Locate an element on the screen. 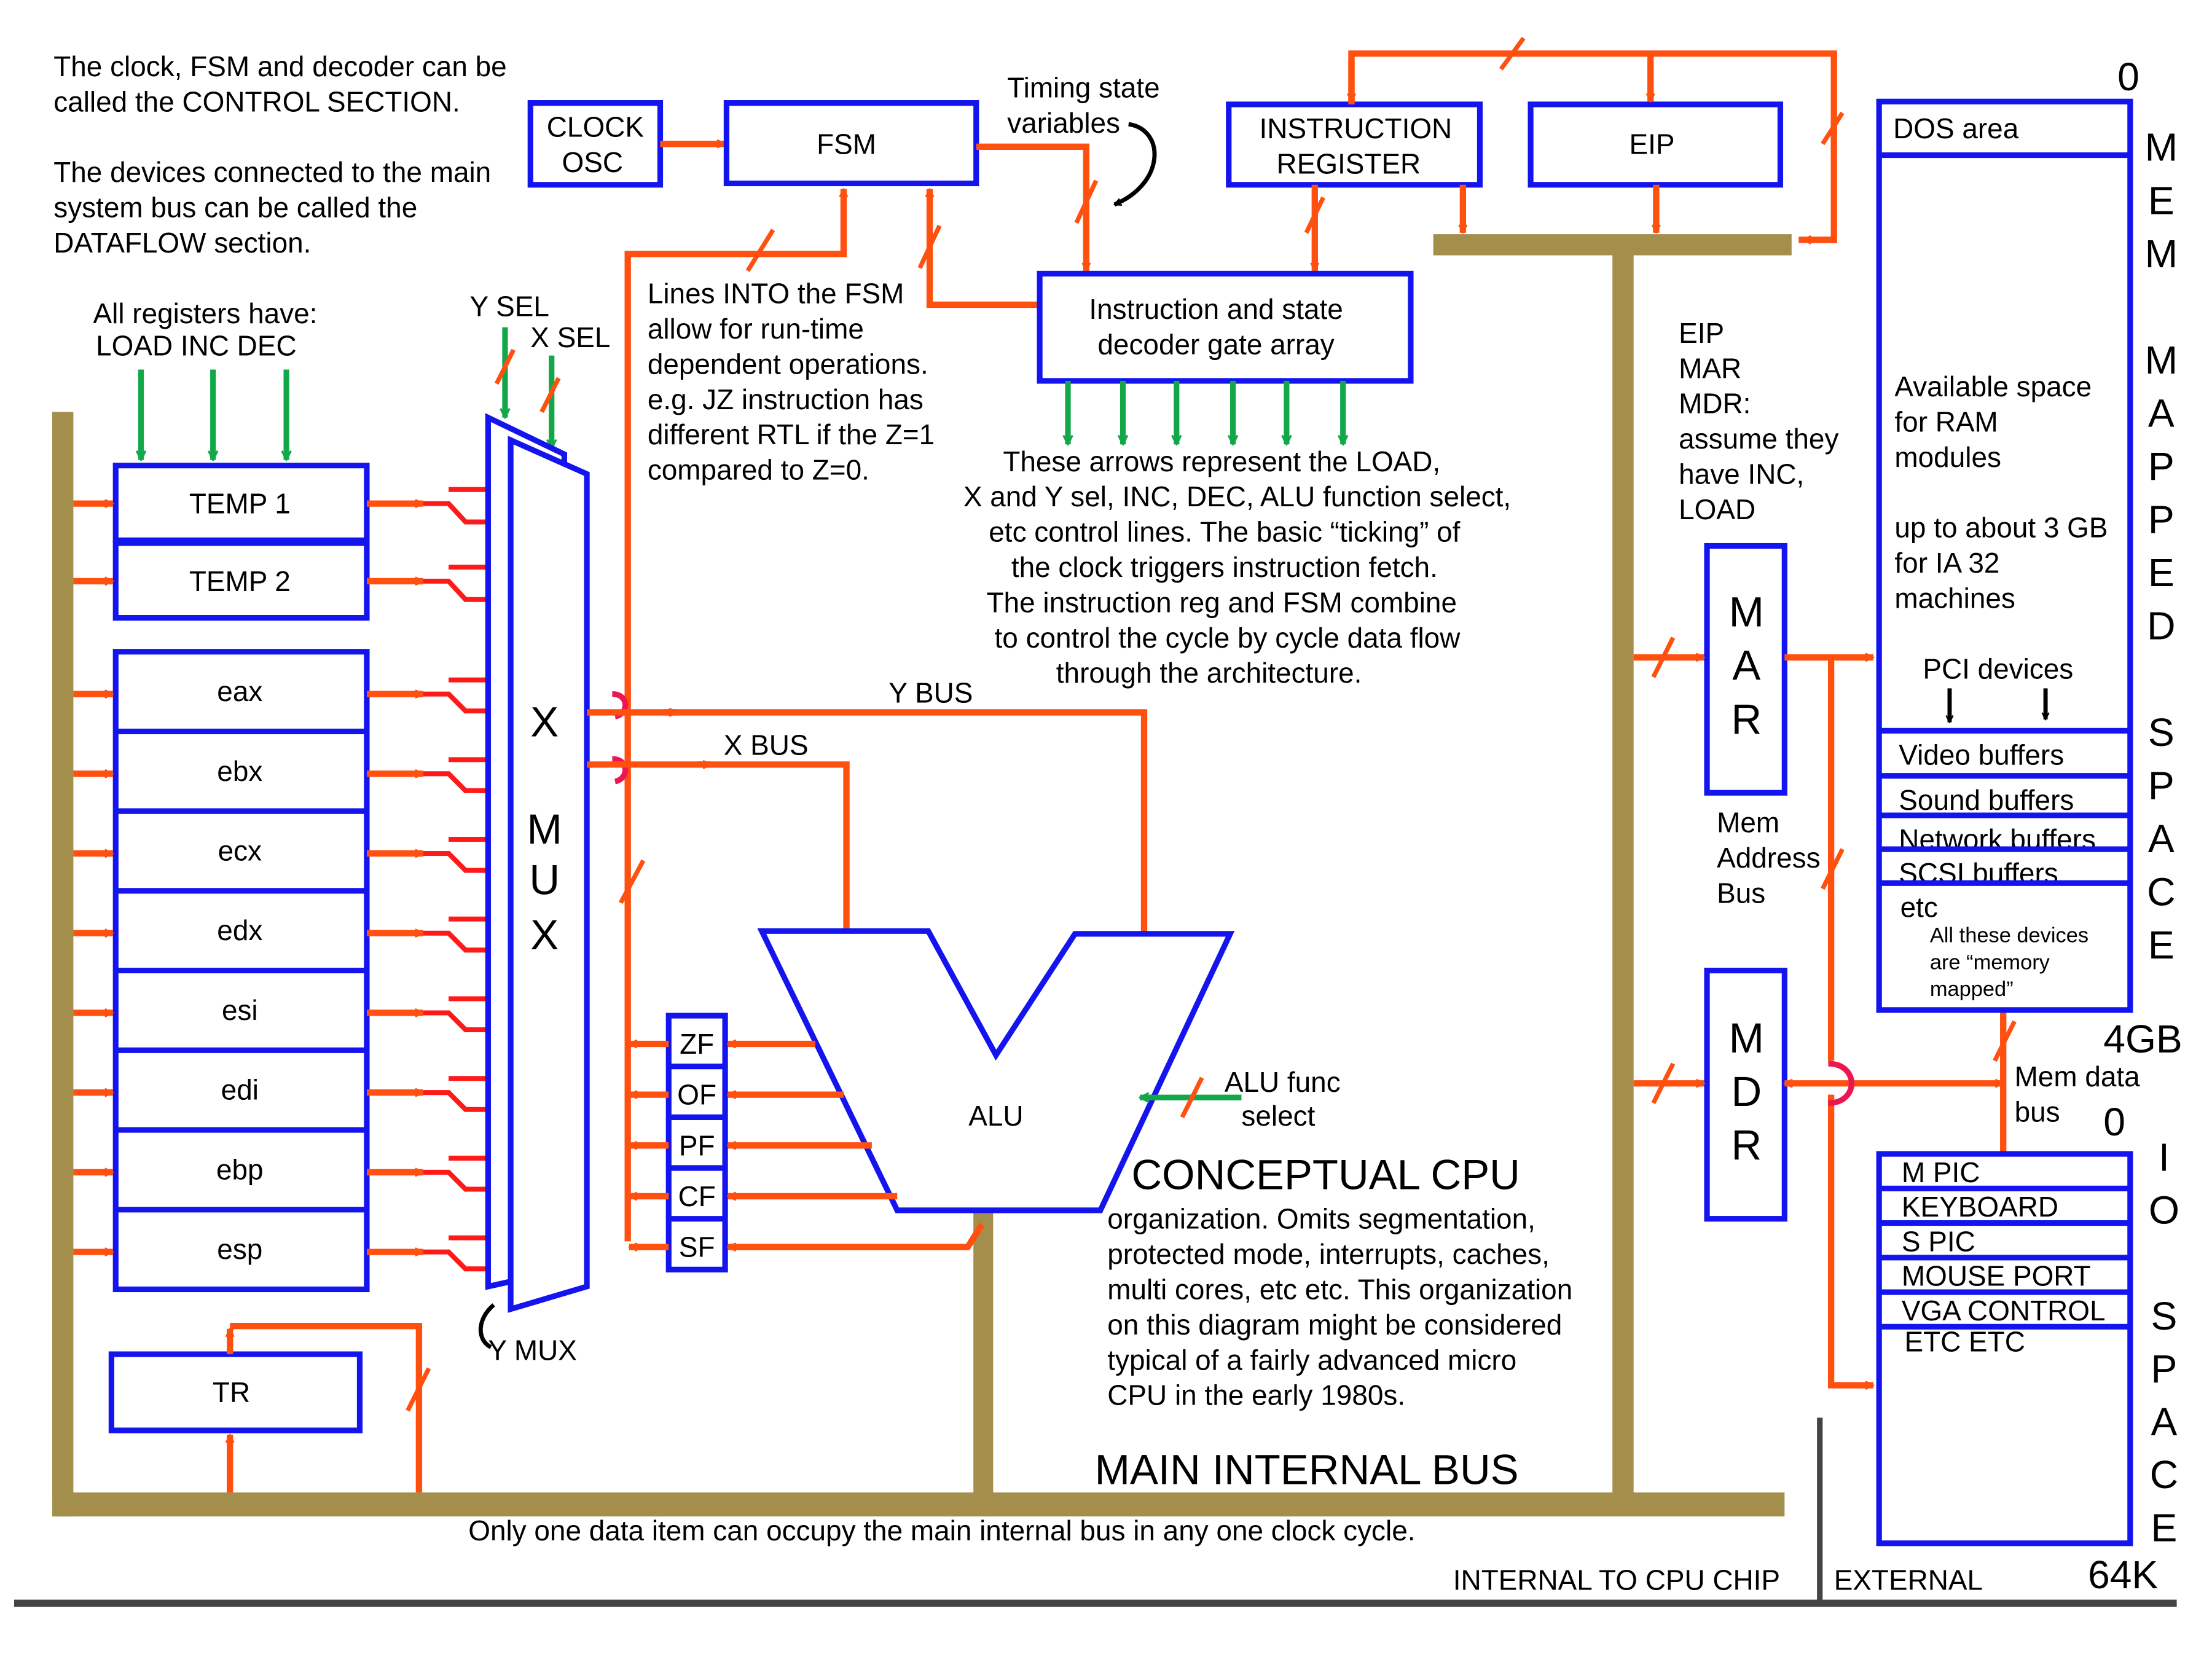  all-registers-note: All registers have: LOAD INC DEC is located at coordinates (205, 330).